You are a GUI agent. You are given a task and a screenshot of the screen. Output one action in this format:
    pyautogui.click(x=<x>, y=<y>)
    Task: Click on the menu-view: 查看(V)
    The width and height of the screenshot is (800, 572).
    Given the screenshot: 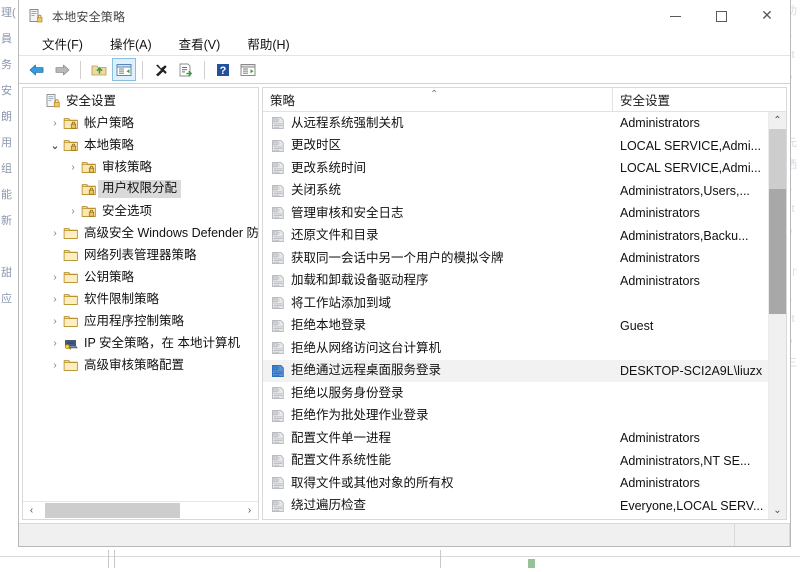 What is the action you would take?
    pyautogui.click(x=200, y=44)
    